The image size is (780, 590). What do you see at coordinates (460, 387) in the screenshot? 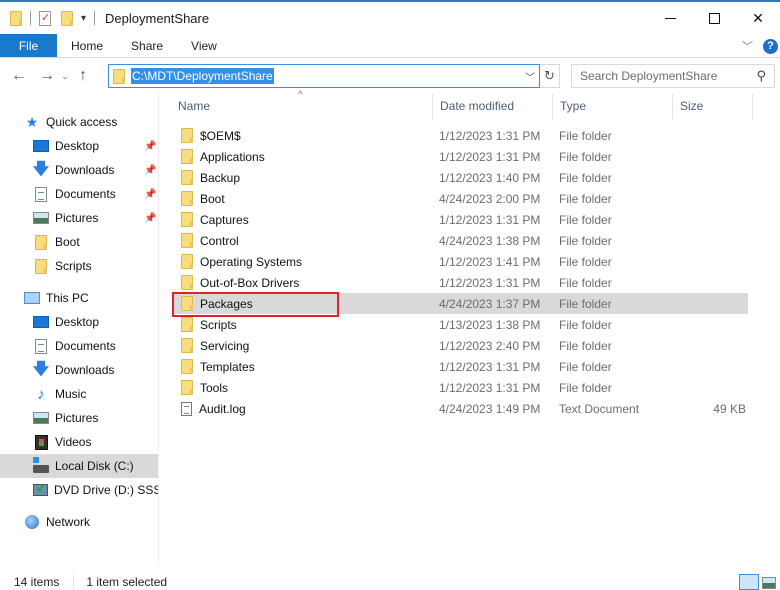
I see `file-row: Tools 1/12/2023 1:31 PM File folder` at bounding box center [460, 387].